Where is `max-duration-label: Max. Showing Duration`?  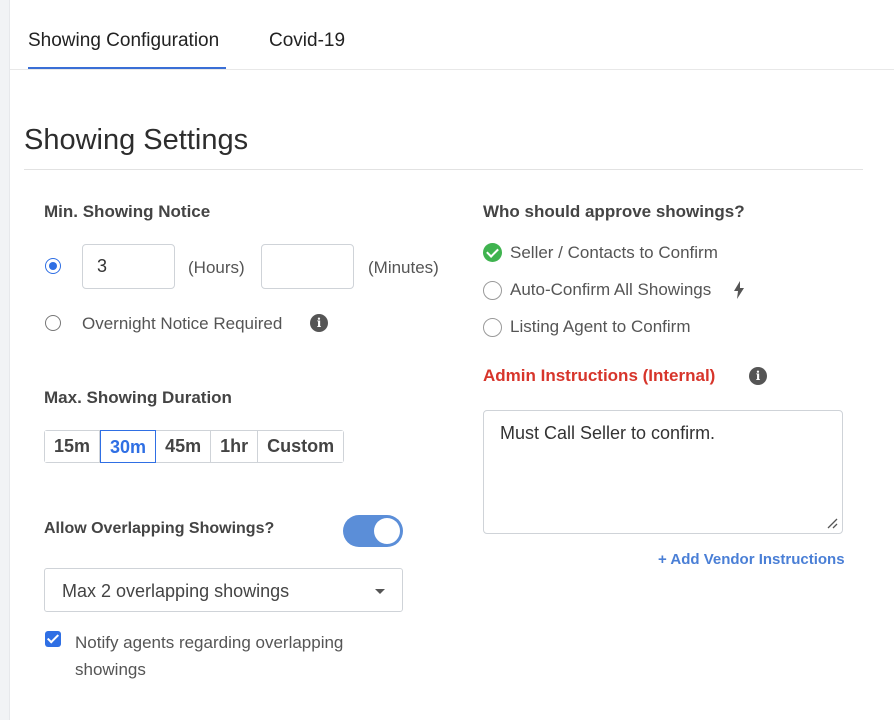
max-duration-label: Max. Showing Duration is located at coordinates (138, 397).